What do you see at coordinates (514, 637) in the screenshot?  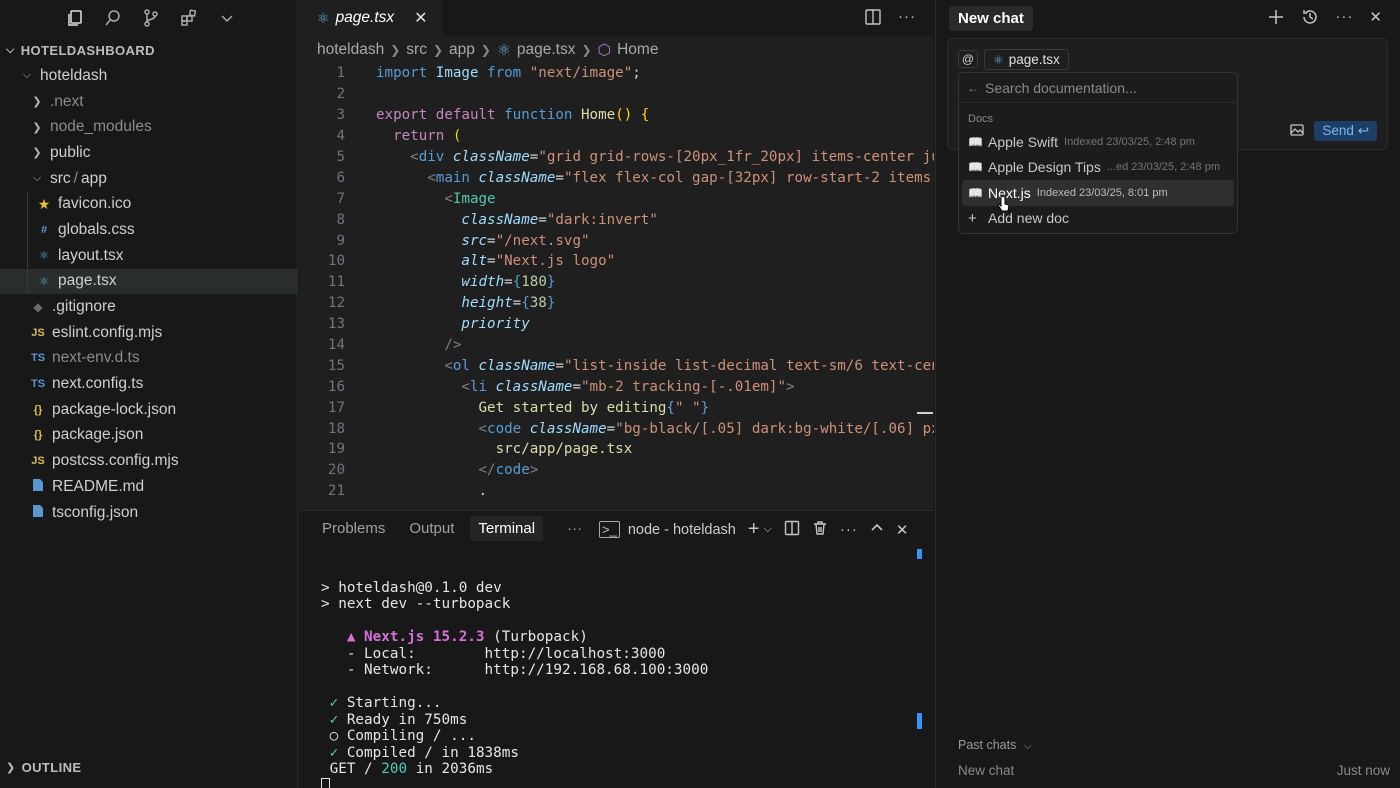 I see `terminal-line: ▲ Next.js 15.2.3 (Turbopack)` at bounding box center [514, 637].